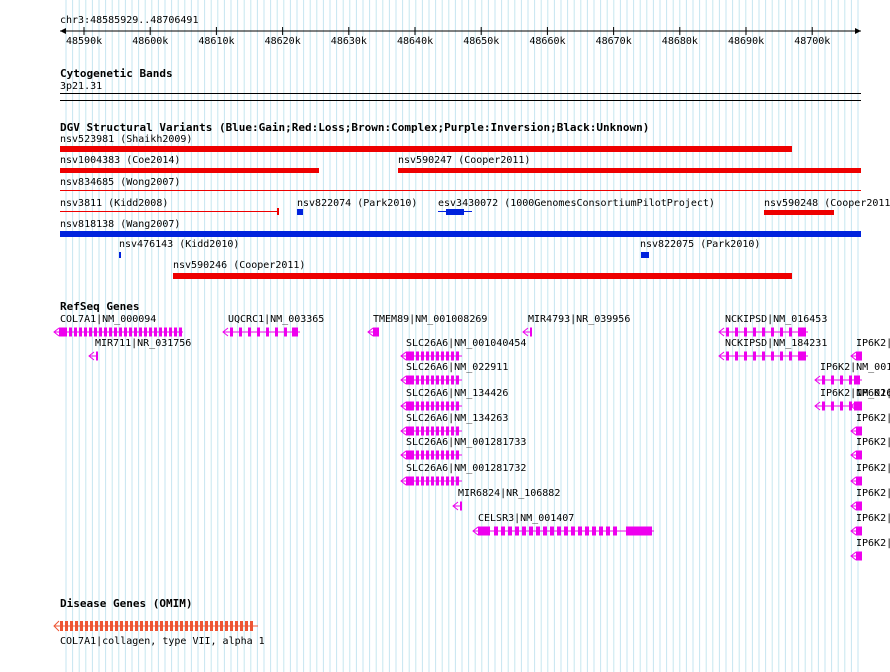  I want to click on gene-label: SLC26A6|NM_001040454, so click(466, 343).